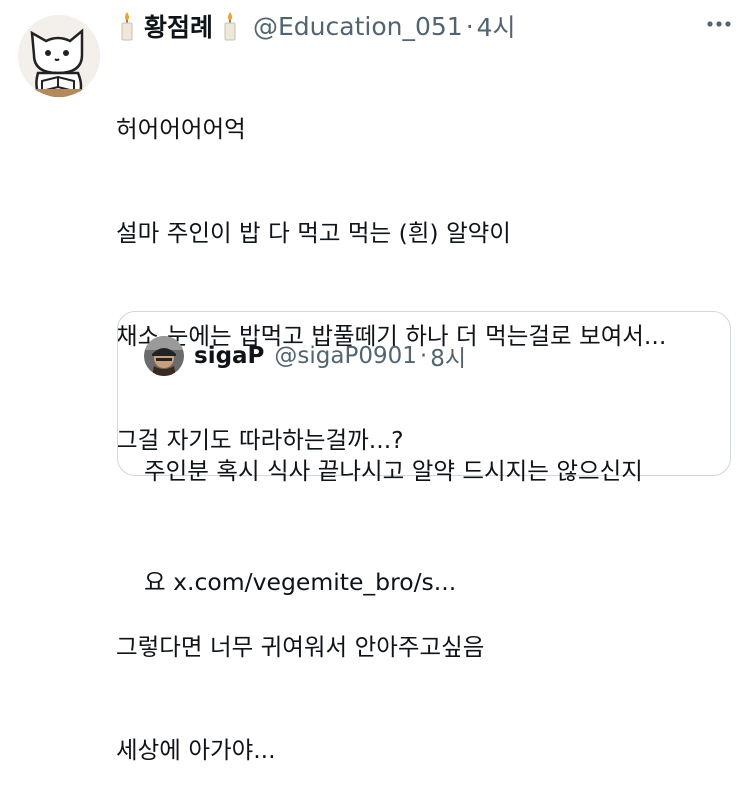 This screenshot has height=802, width=750. I want to click on cat-reading-book-avatar-icon, so click(59, 56).